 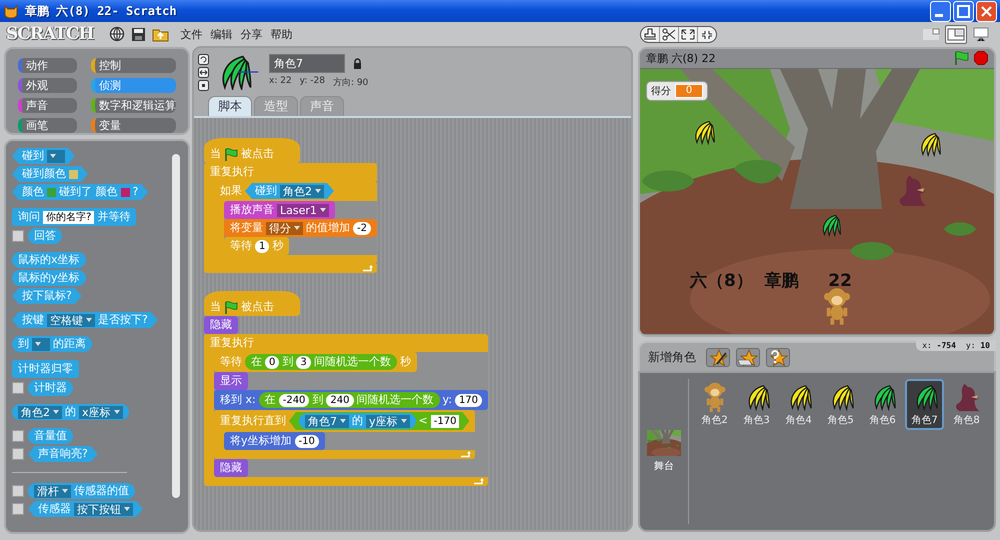 I want to click on c-block: 重复执行 等待 在 0 到 3 间随机选一个数 秒 显示 移到 x: 在 -240 到 240 间随机选一个数 y: 170 重复执行直到 角色7 的 y座标 < -170 将y坐标增加 -10 隐藏, so click(x=346, y=410).